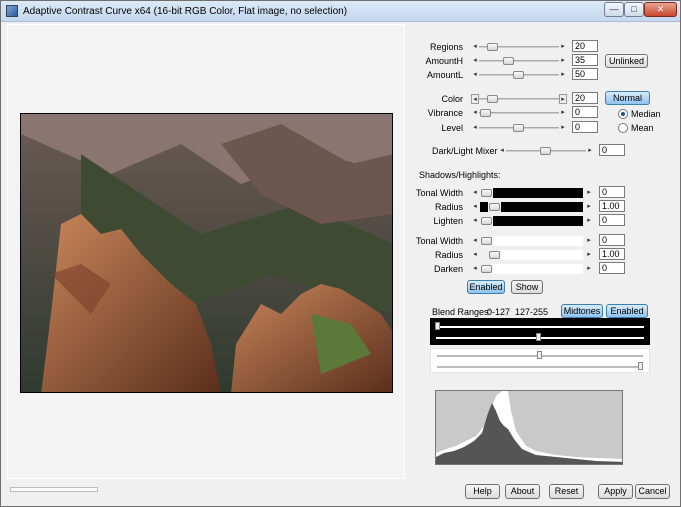 The width and height of the screenshot is (681, 507). Describe the element at coordinates (519, 61) in the screenshot. I see `amounth-slider: ◂ ▸` at that location.